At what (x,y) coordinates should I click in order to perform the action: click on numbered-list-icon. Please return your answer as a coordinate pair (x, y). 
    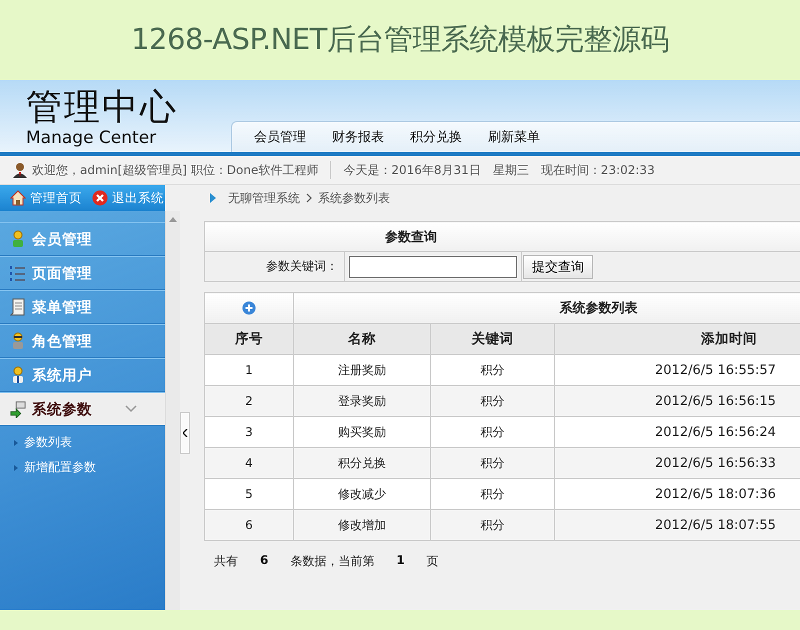
    Looking at the image, I should click on (18, 273).